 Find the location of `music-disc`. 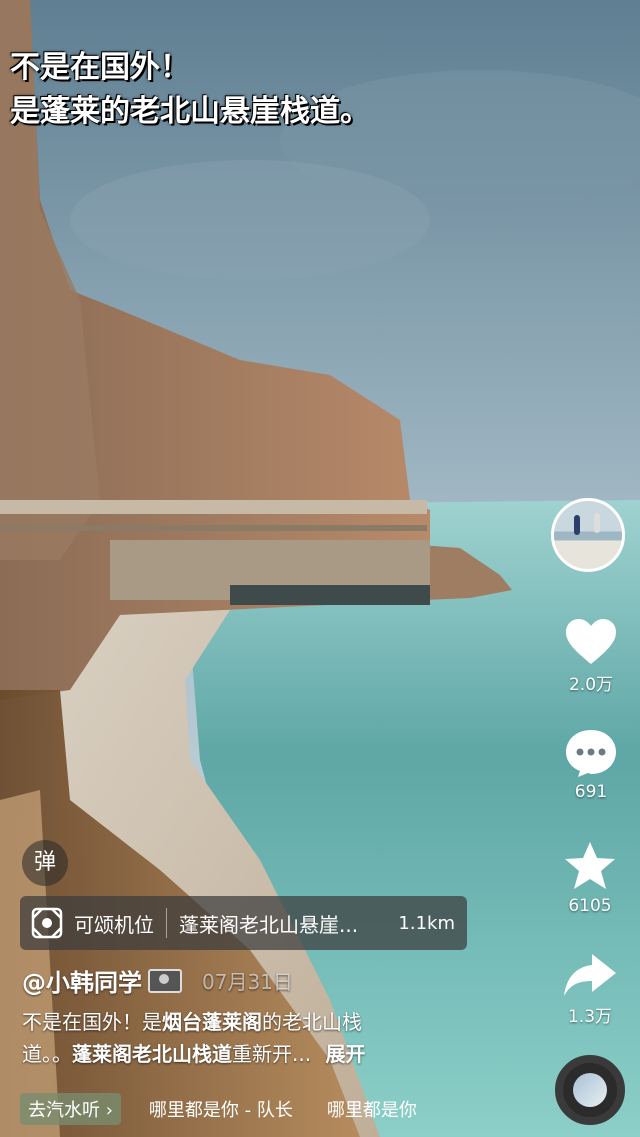

music-disc is located at coordinates (590, 1090).